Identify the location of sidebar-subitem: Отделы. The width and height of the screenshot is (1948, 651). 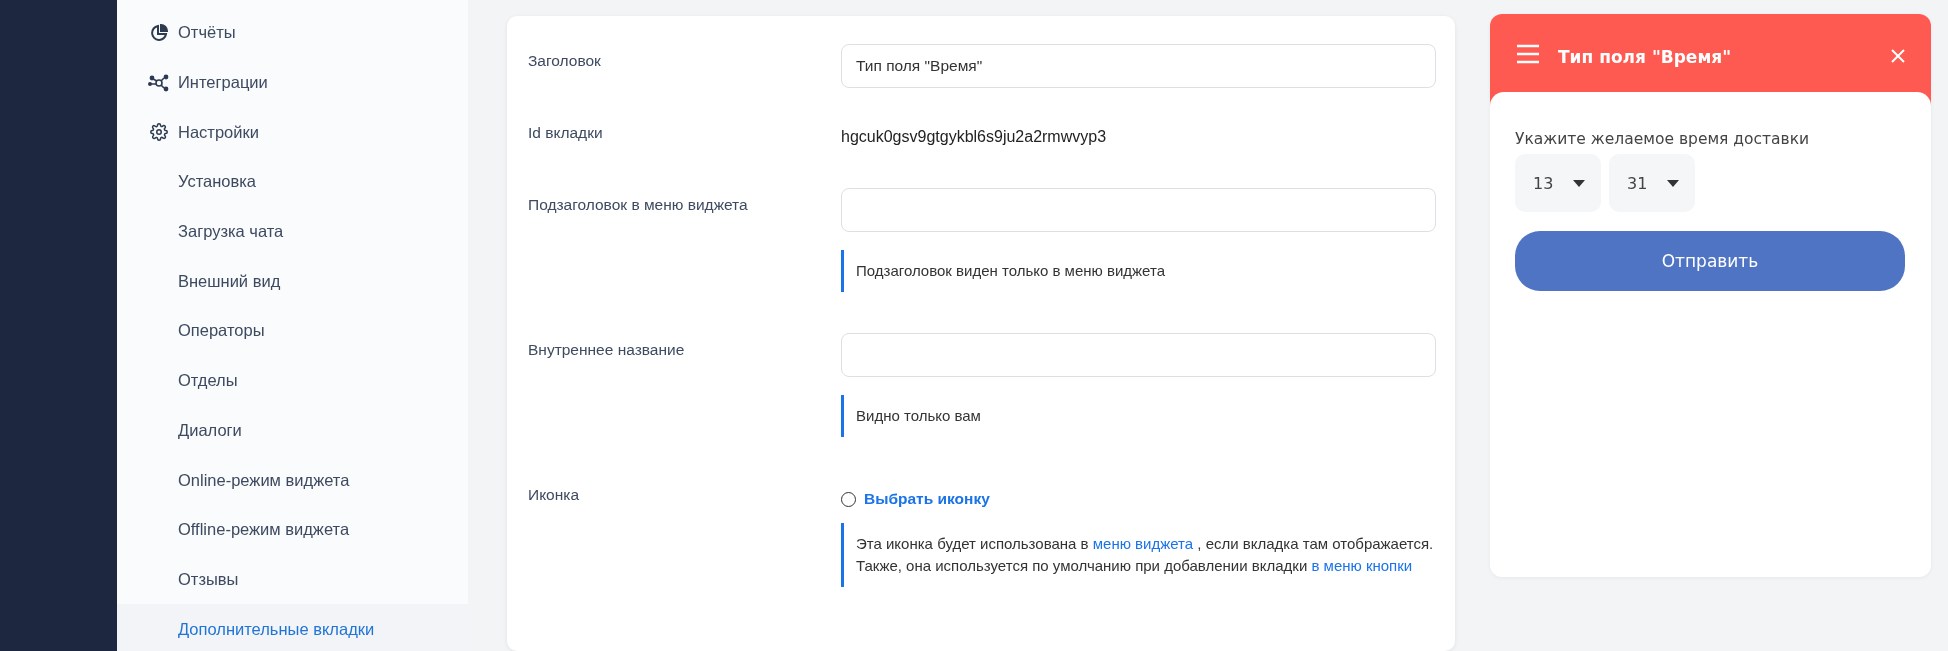
(292, 380).